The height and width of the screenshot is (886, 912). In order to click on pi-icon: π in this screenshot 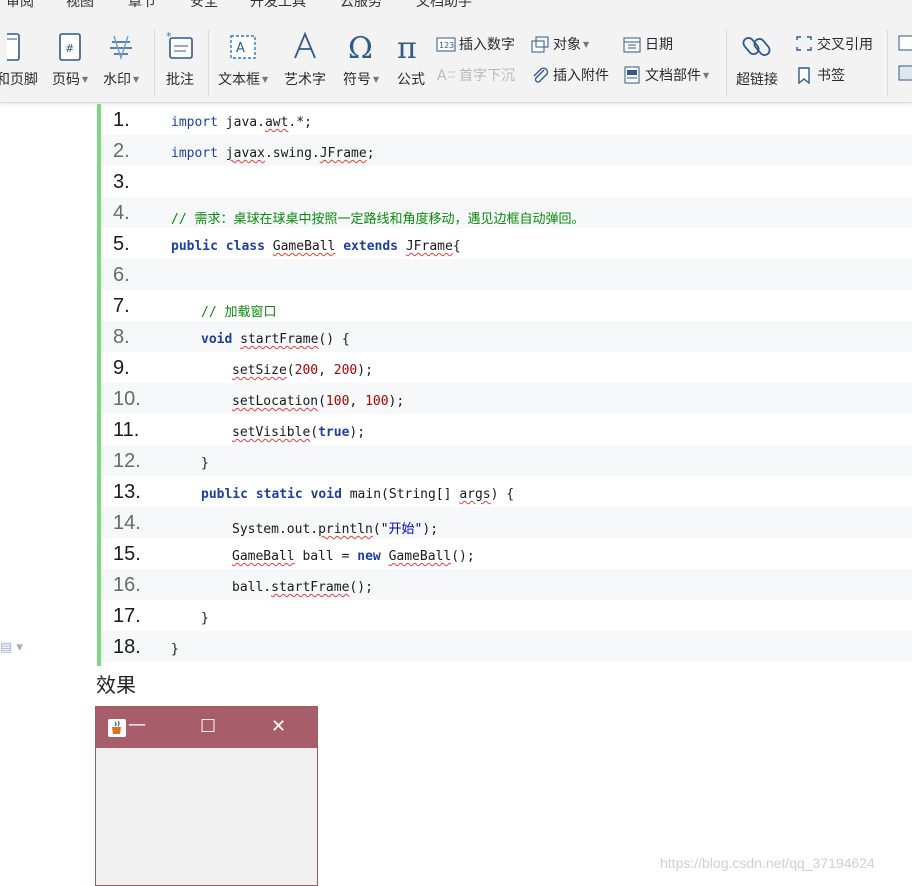, I will do `click(407, 46)`.